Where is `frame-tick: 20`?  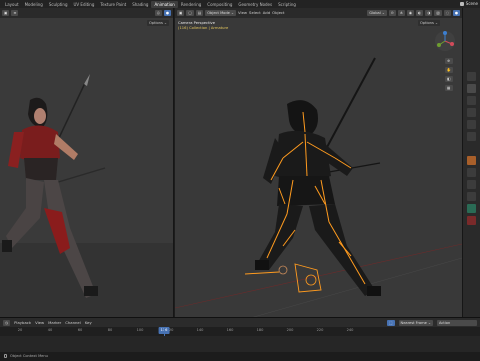 frame-tick: 20 is located at coordinates (20, 330).